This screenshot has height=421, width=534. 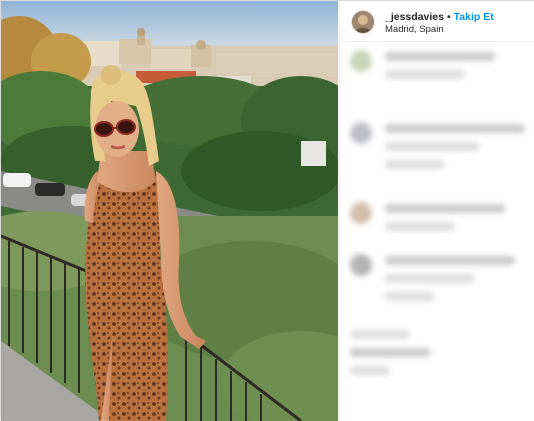 I want to click on username-link: _jessdavies, so click(x=414, y=17).